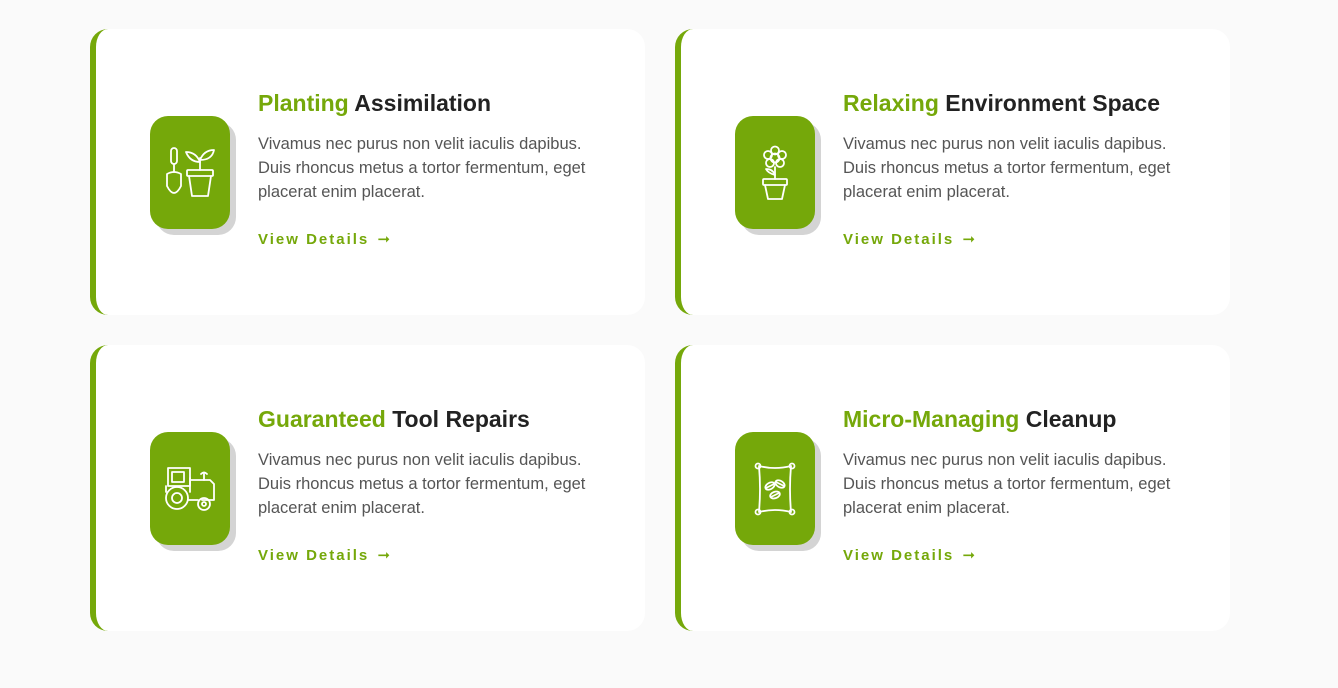 Image resolution: width=1338 pixels, height=688 pixels. I want to click on service-title-rest: Tool Repairs, so click(457, 419).